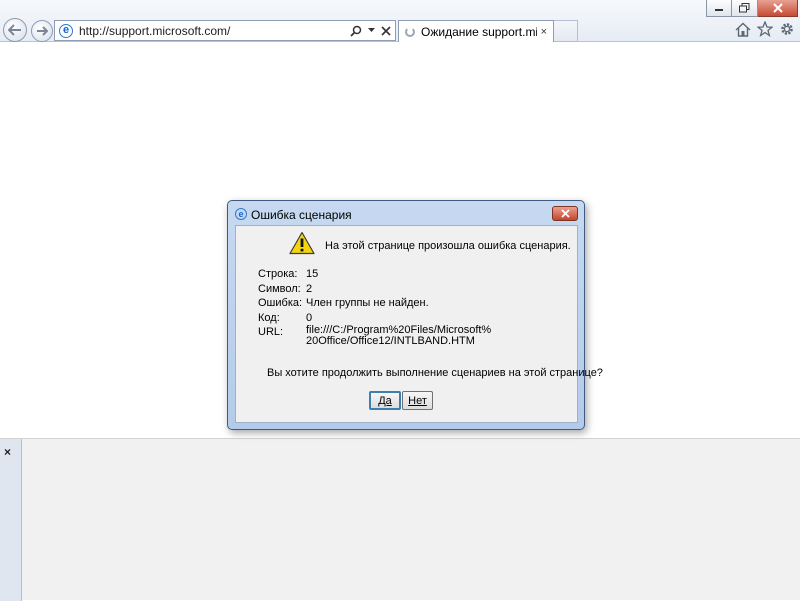 The width and height of the screenshot is (800, 601). I want to click on back-arrow-icon, so click(14, 30).